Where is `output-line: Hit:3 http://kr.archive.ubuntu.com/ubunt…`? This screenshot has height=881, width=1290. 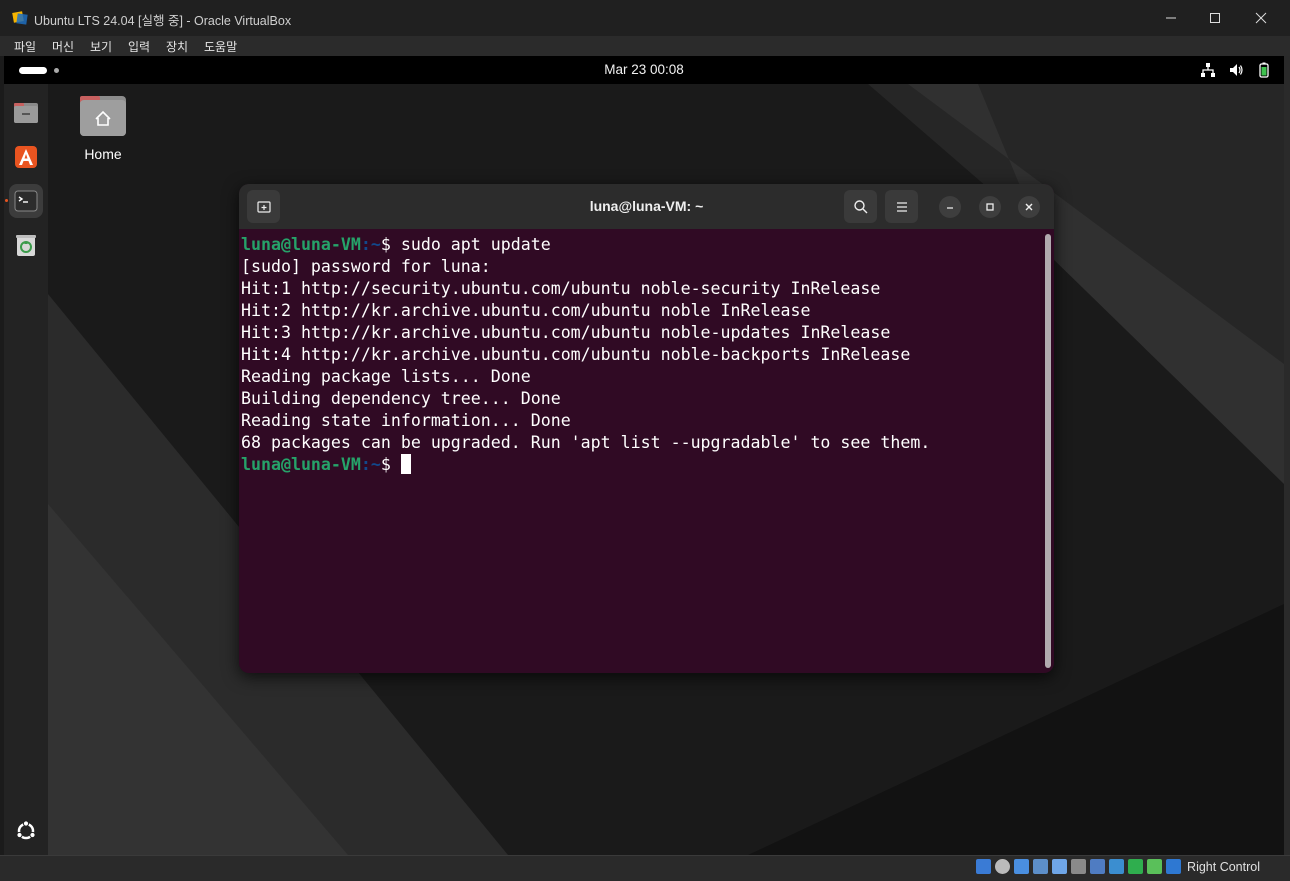
output-line: Hit:3 http://kr.archive.ubuntu.com/ubunt… is located at coordinates (566, 332).